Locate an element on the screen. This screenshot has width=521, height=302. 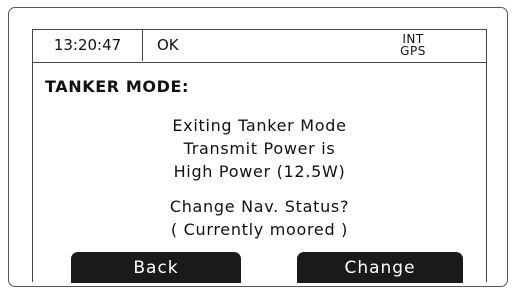
message-line: Exiting Tanker Mode is located at coordinates (259, 125).